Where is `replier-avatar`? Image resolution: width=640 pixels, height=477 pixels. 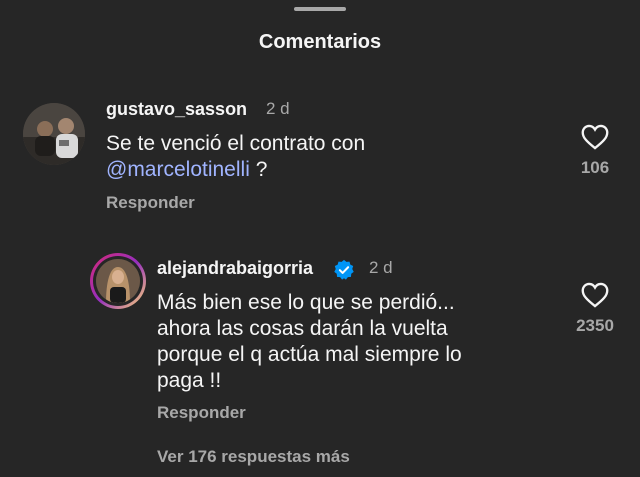 replier-avatar is located at coordinates (118, 281).